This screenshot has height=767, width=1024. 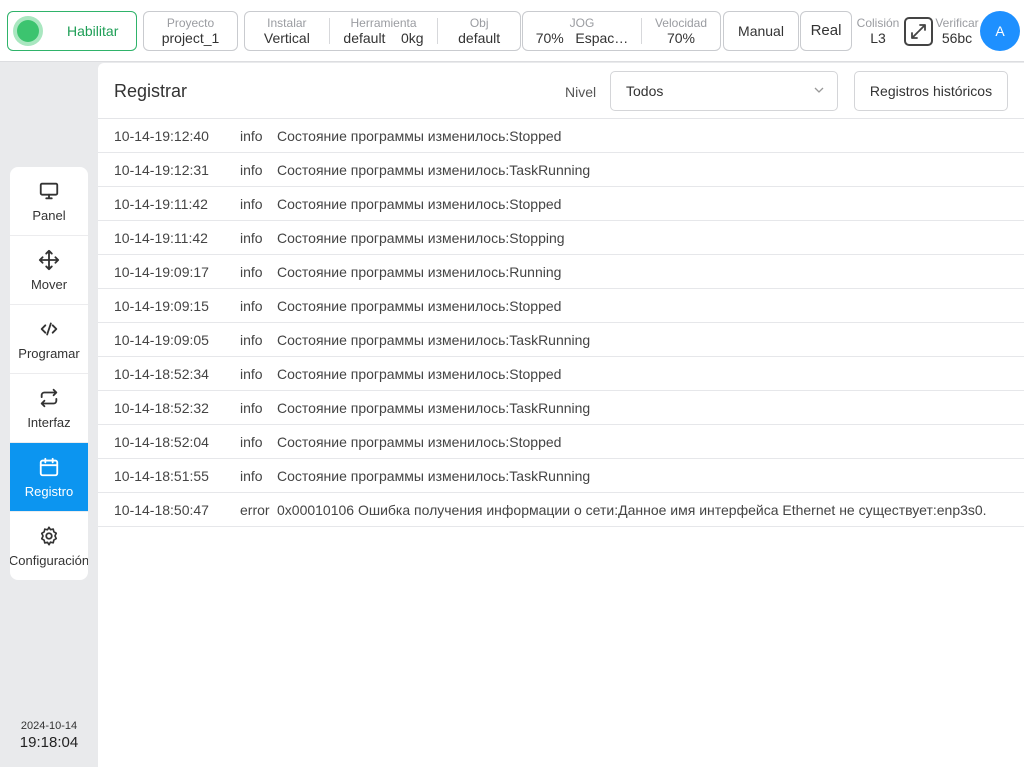 What do you see at coordinates (826, 31) in the screenshot?
I see `real-mode-button: Real` at bounding box center [826, 31].